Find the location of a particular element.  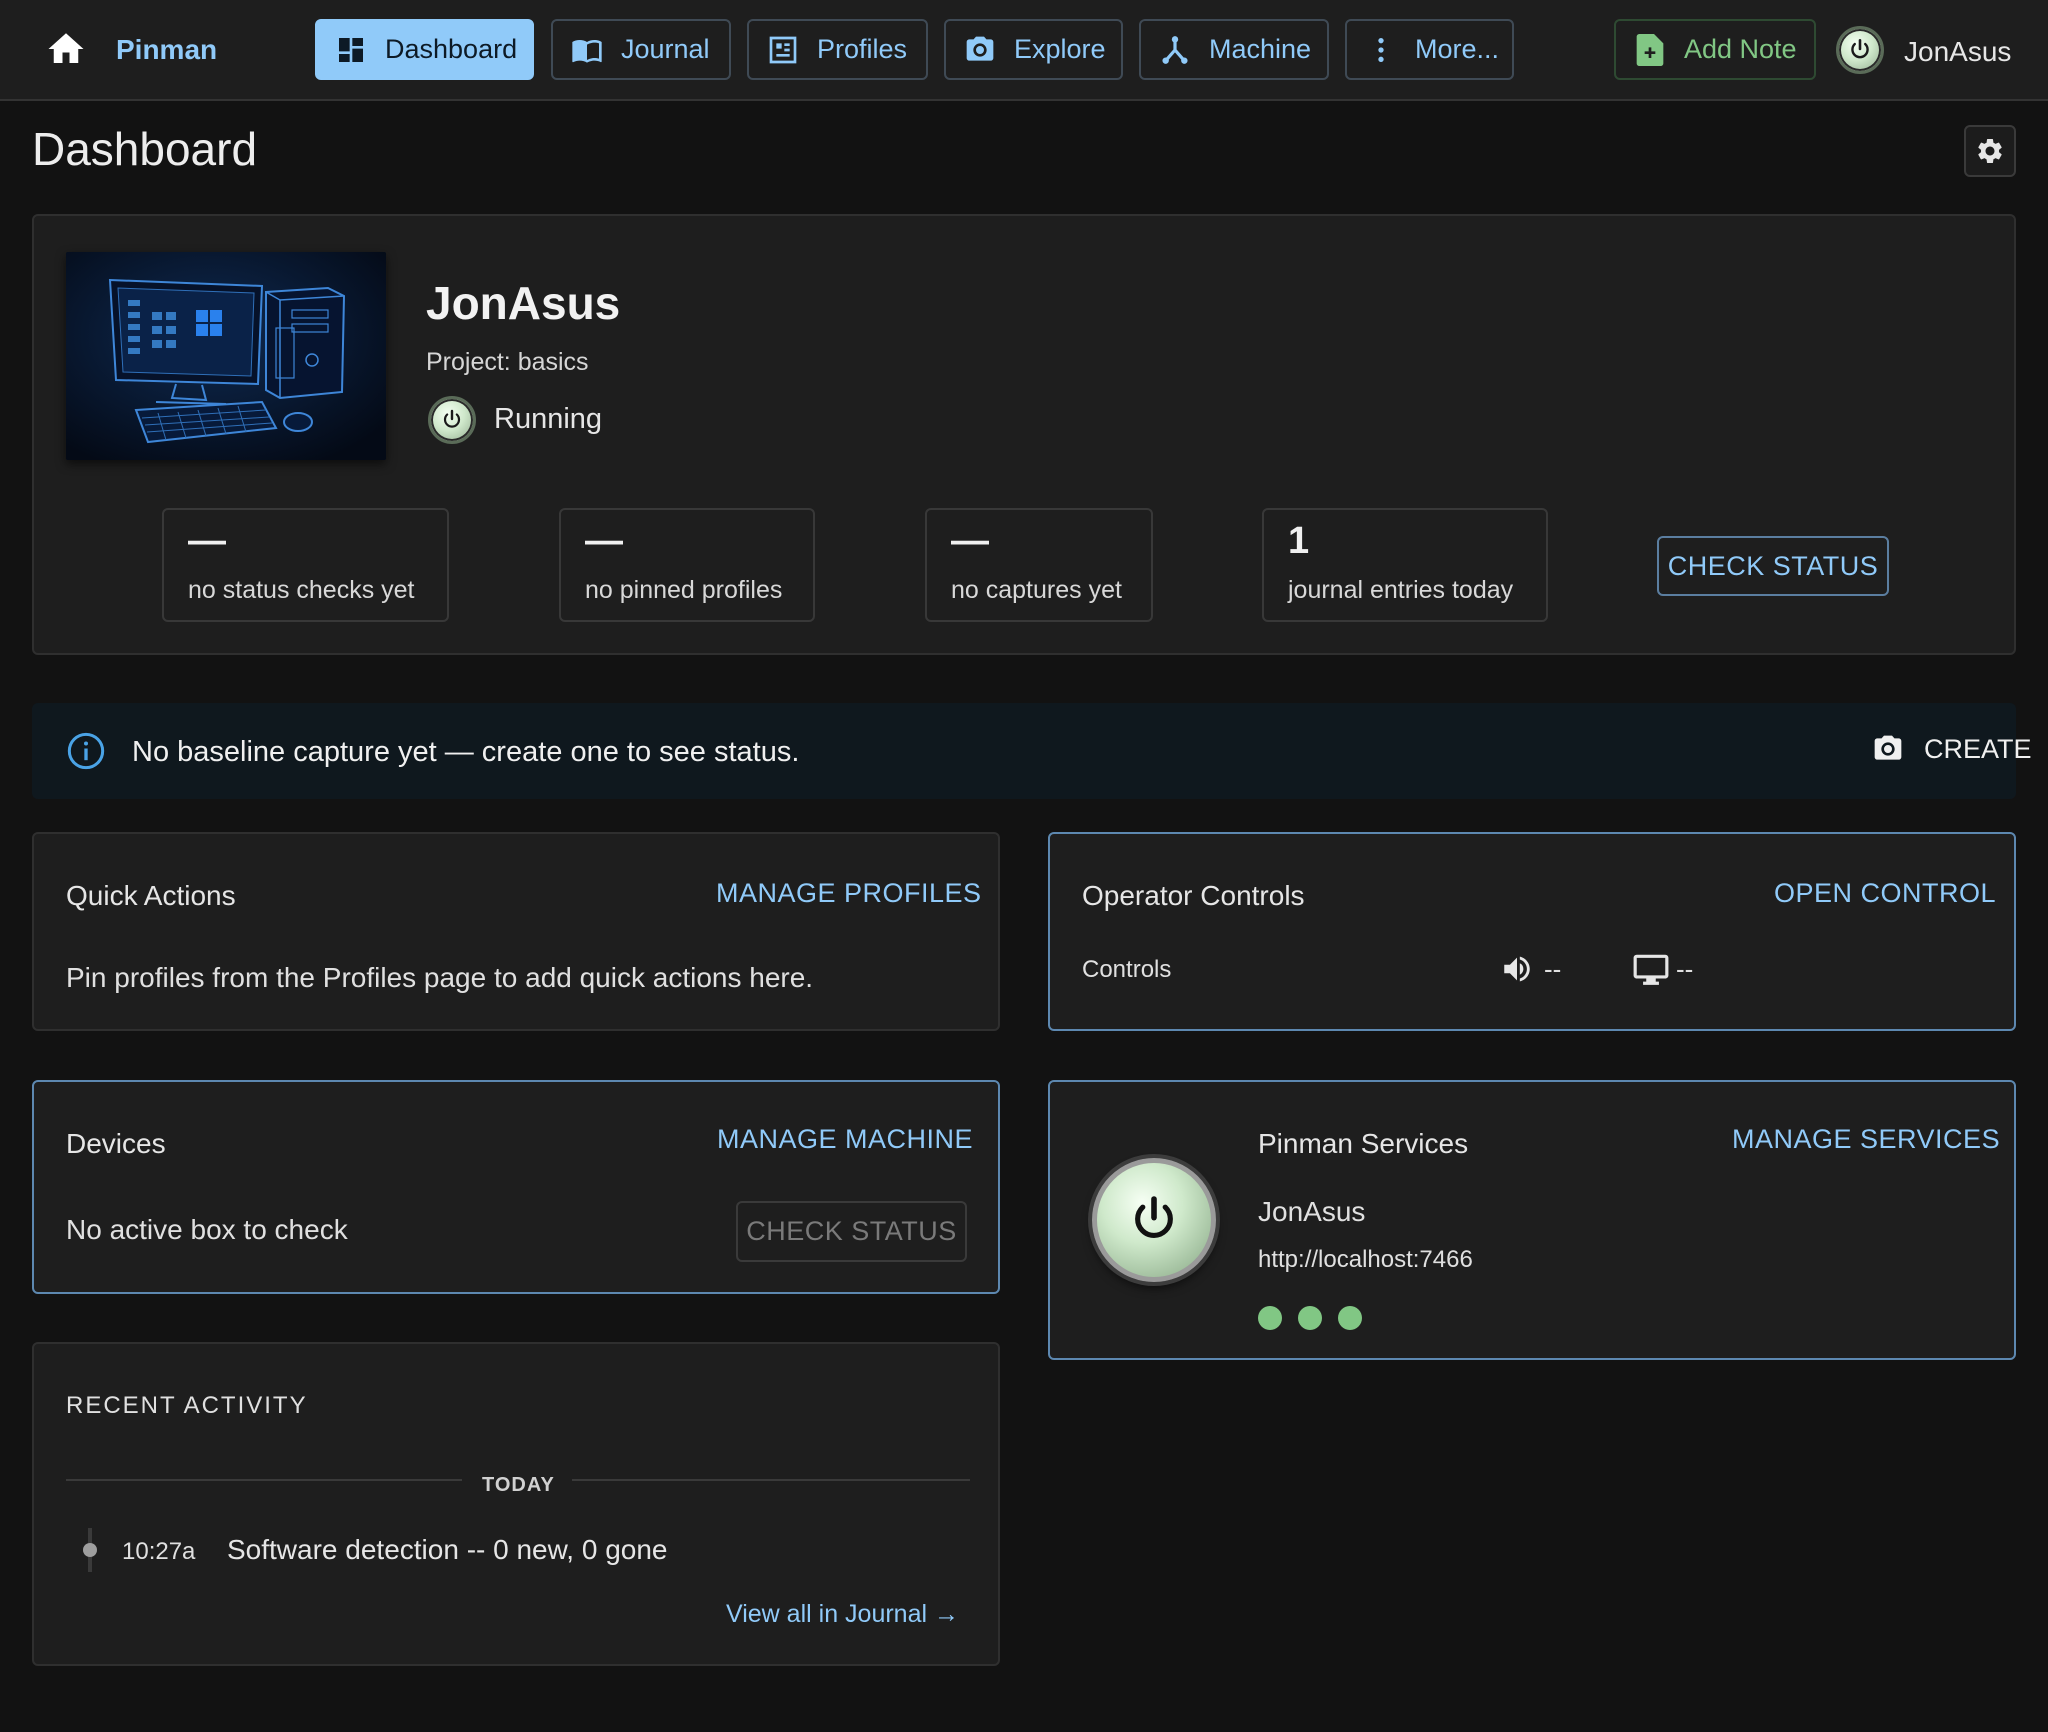

info-icon is located at coordinates (86, 751).